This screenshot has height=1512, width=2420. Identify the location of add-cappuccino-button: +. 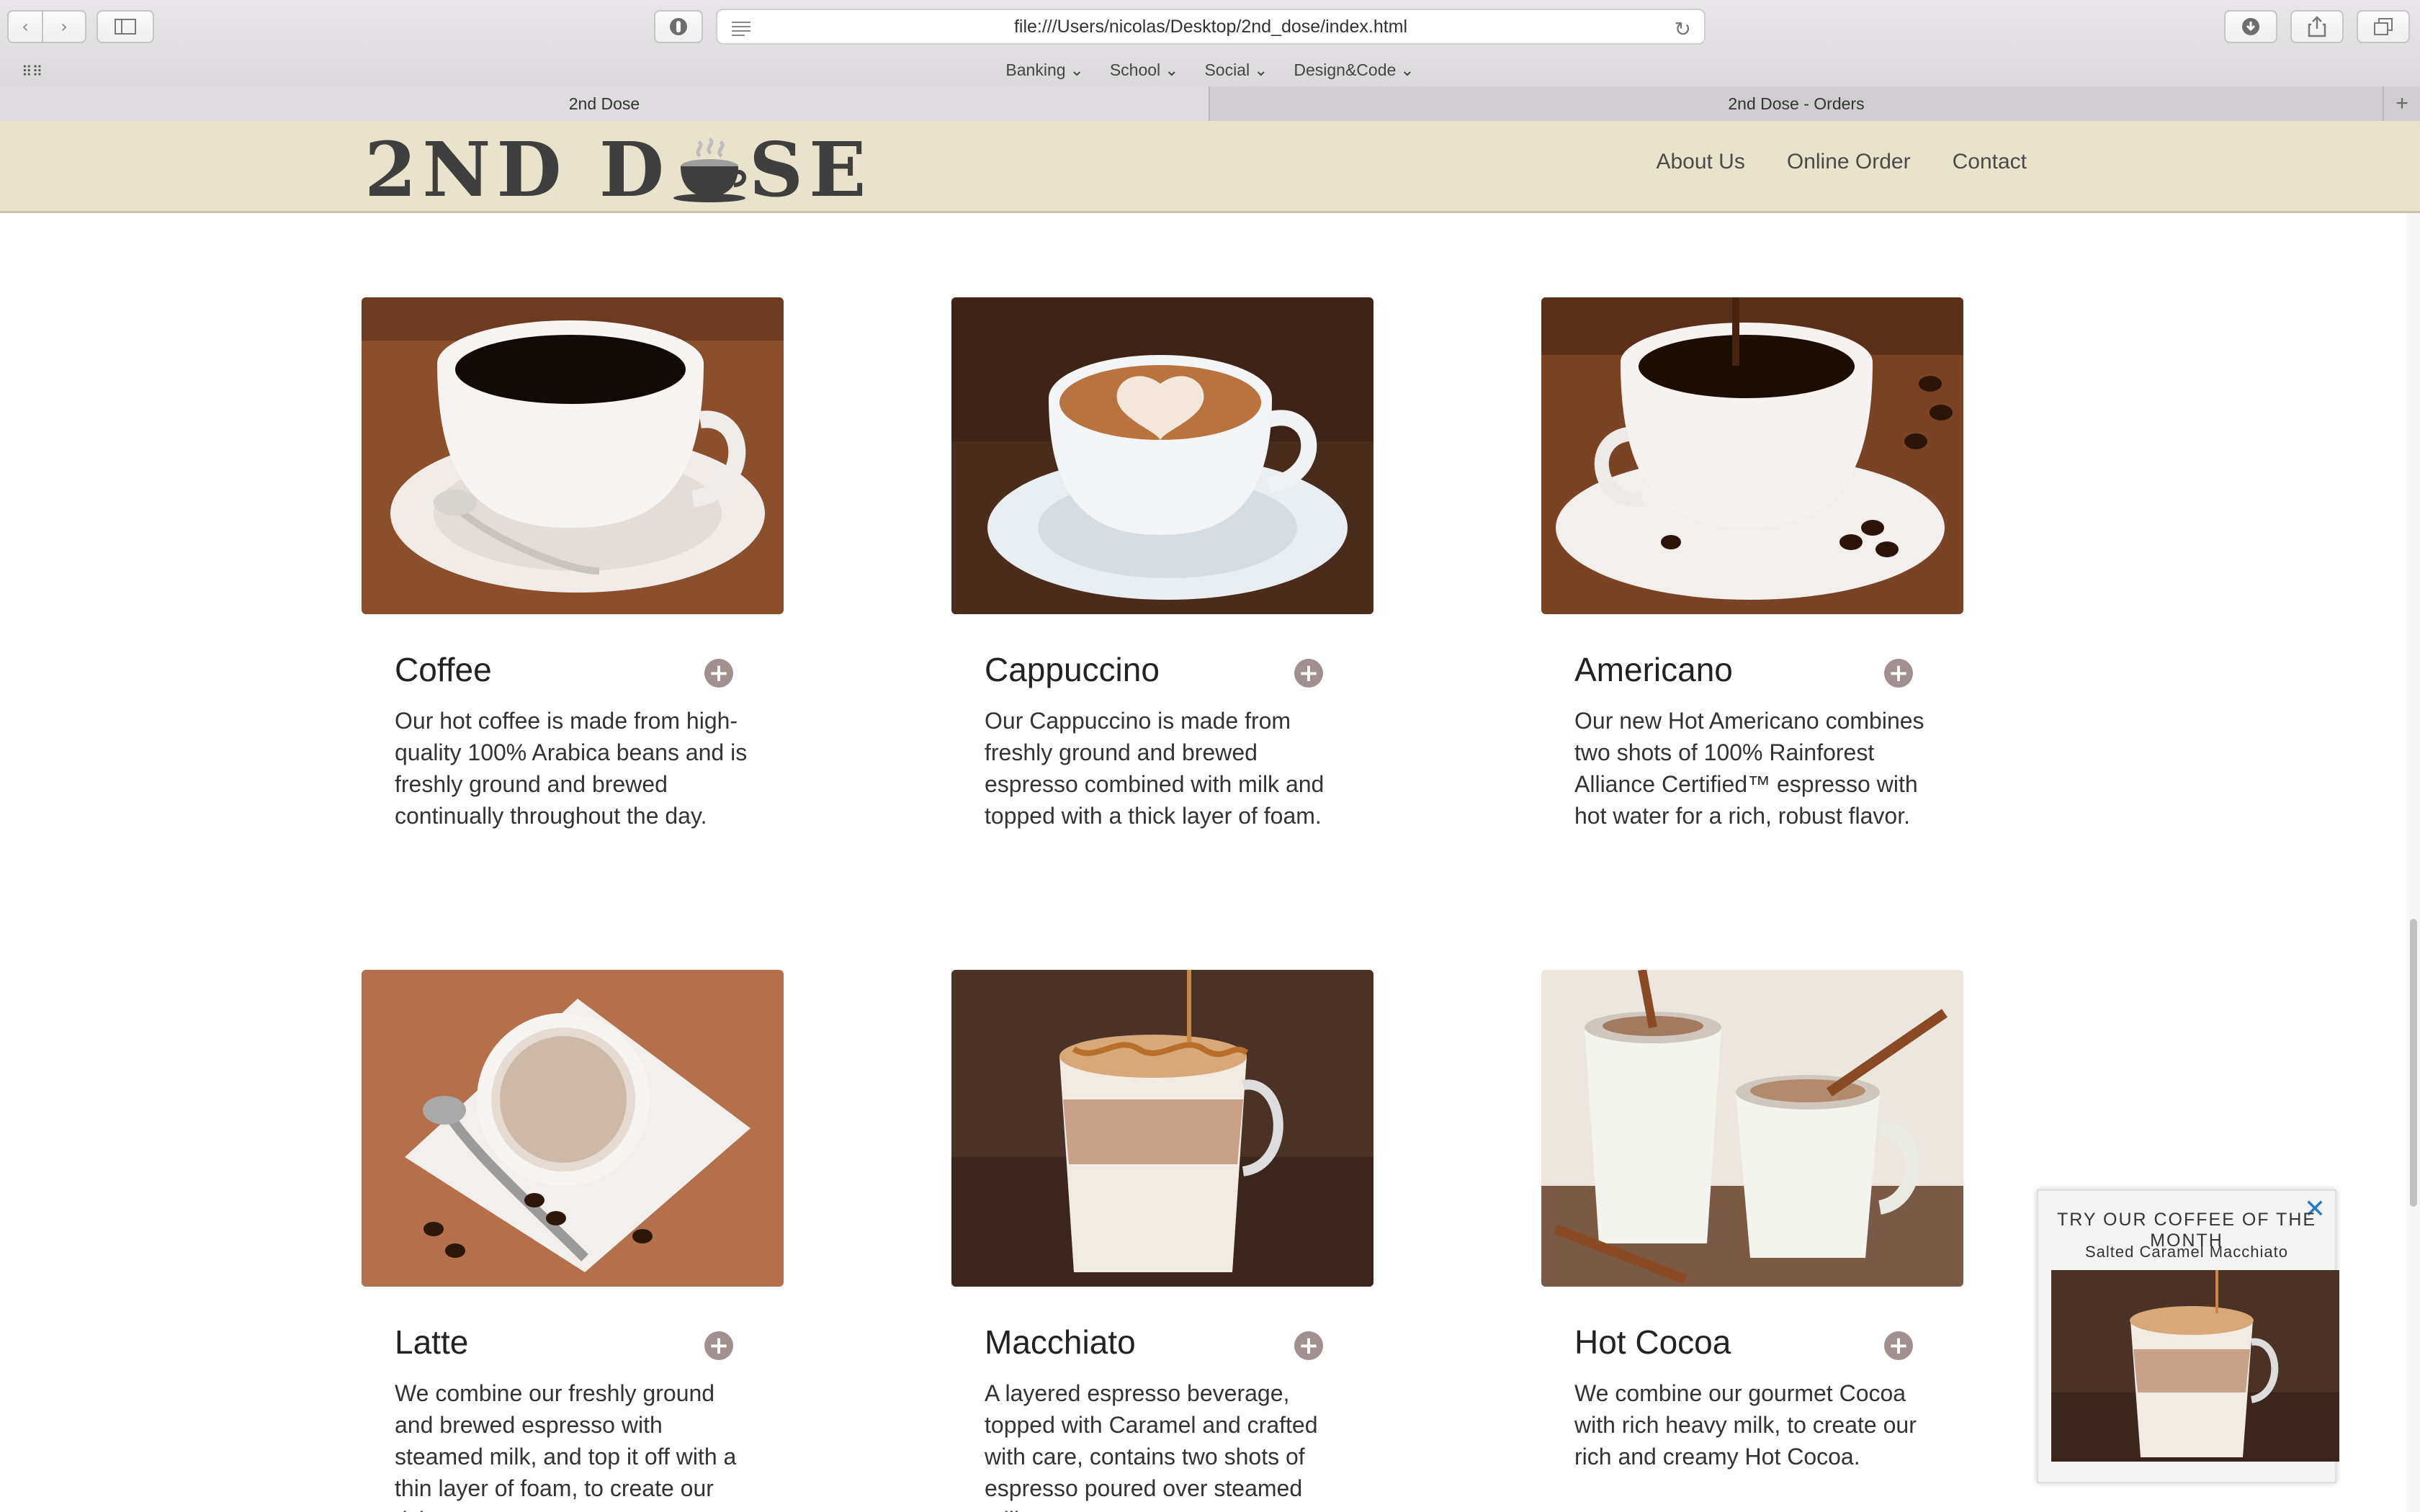
(1308, 673).